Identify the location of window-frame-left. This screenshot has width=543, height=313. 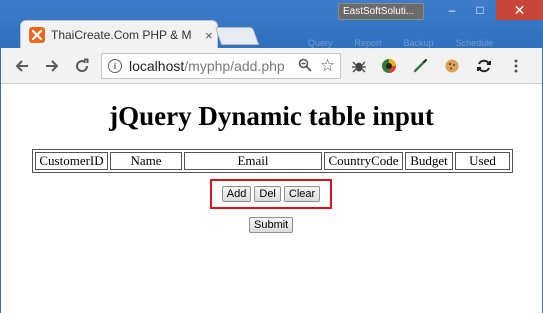
(0, 180).